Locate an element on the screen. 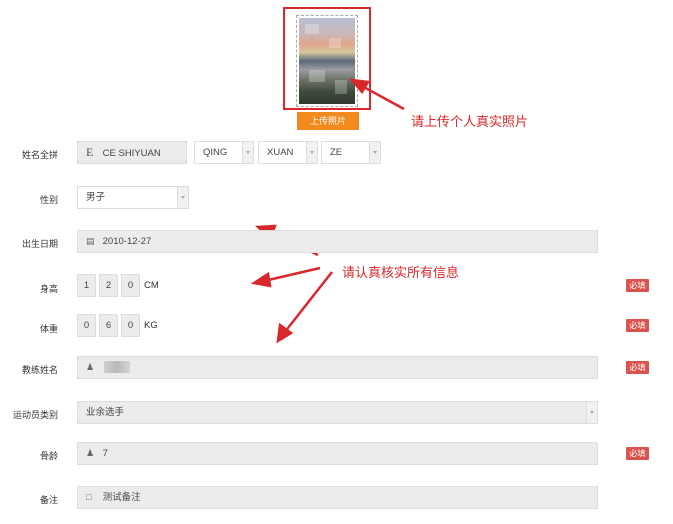  name-part-select-2: XUAN is located at coordinates (288, 152).